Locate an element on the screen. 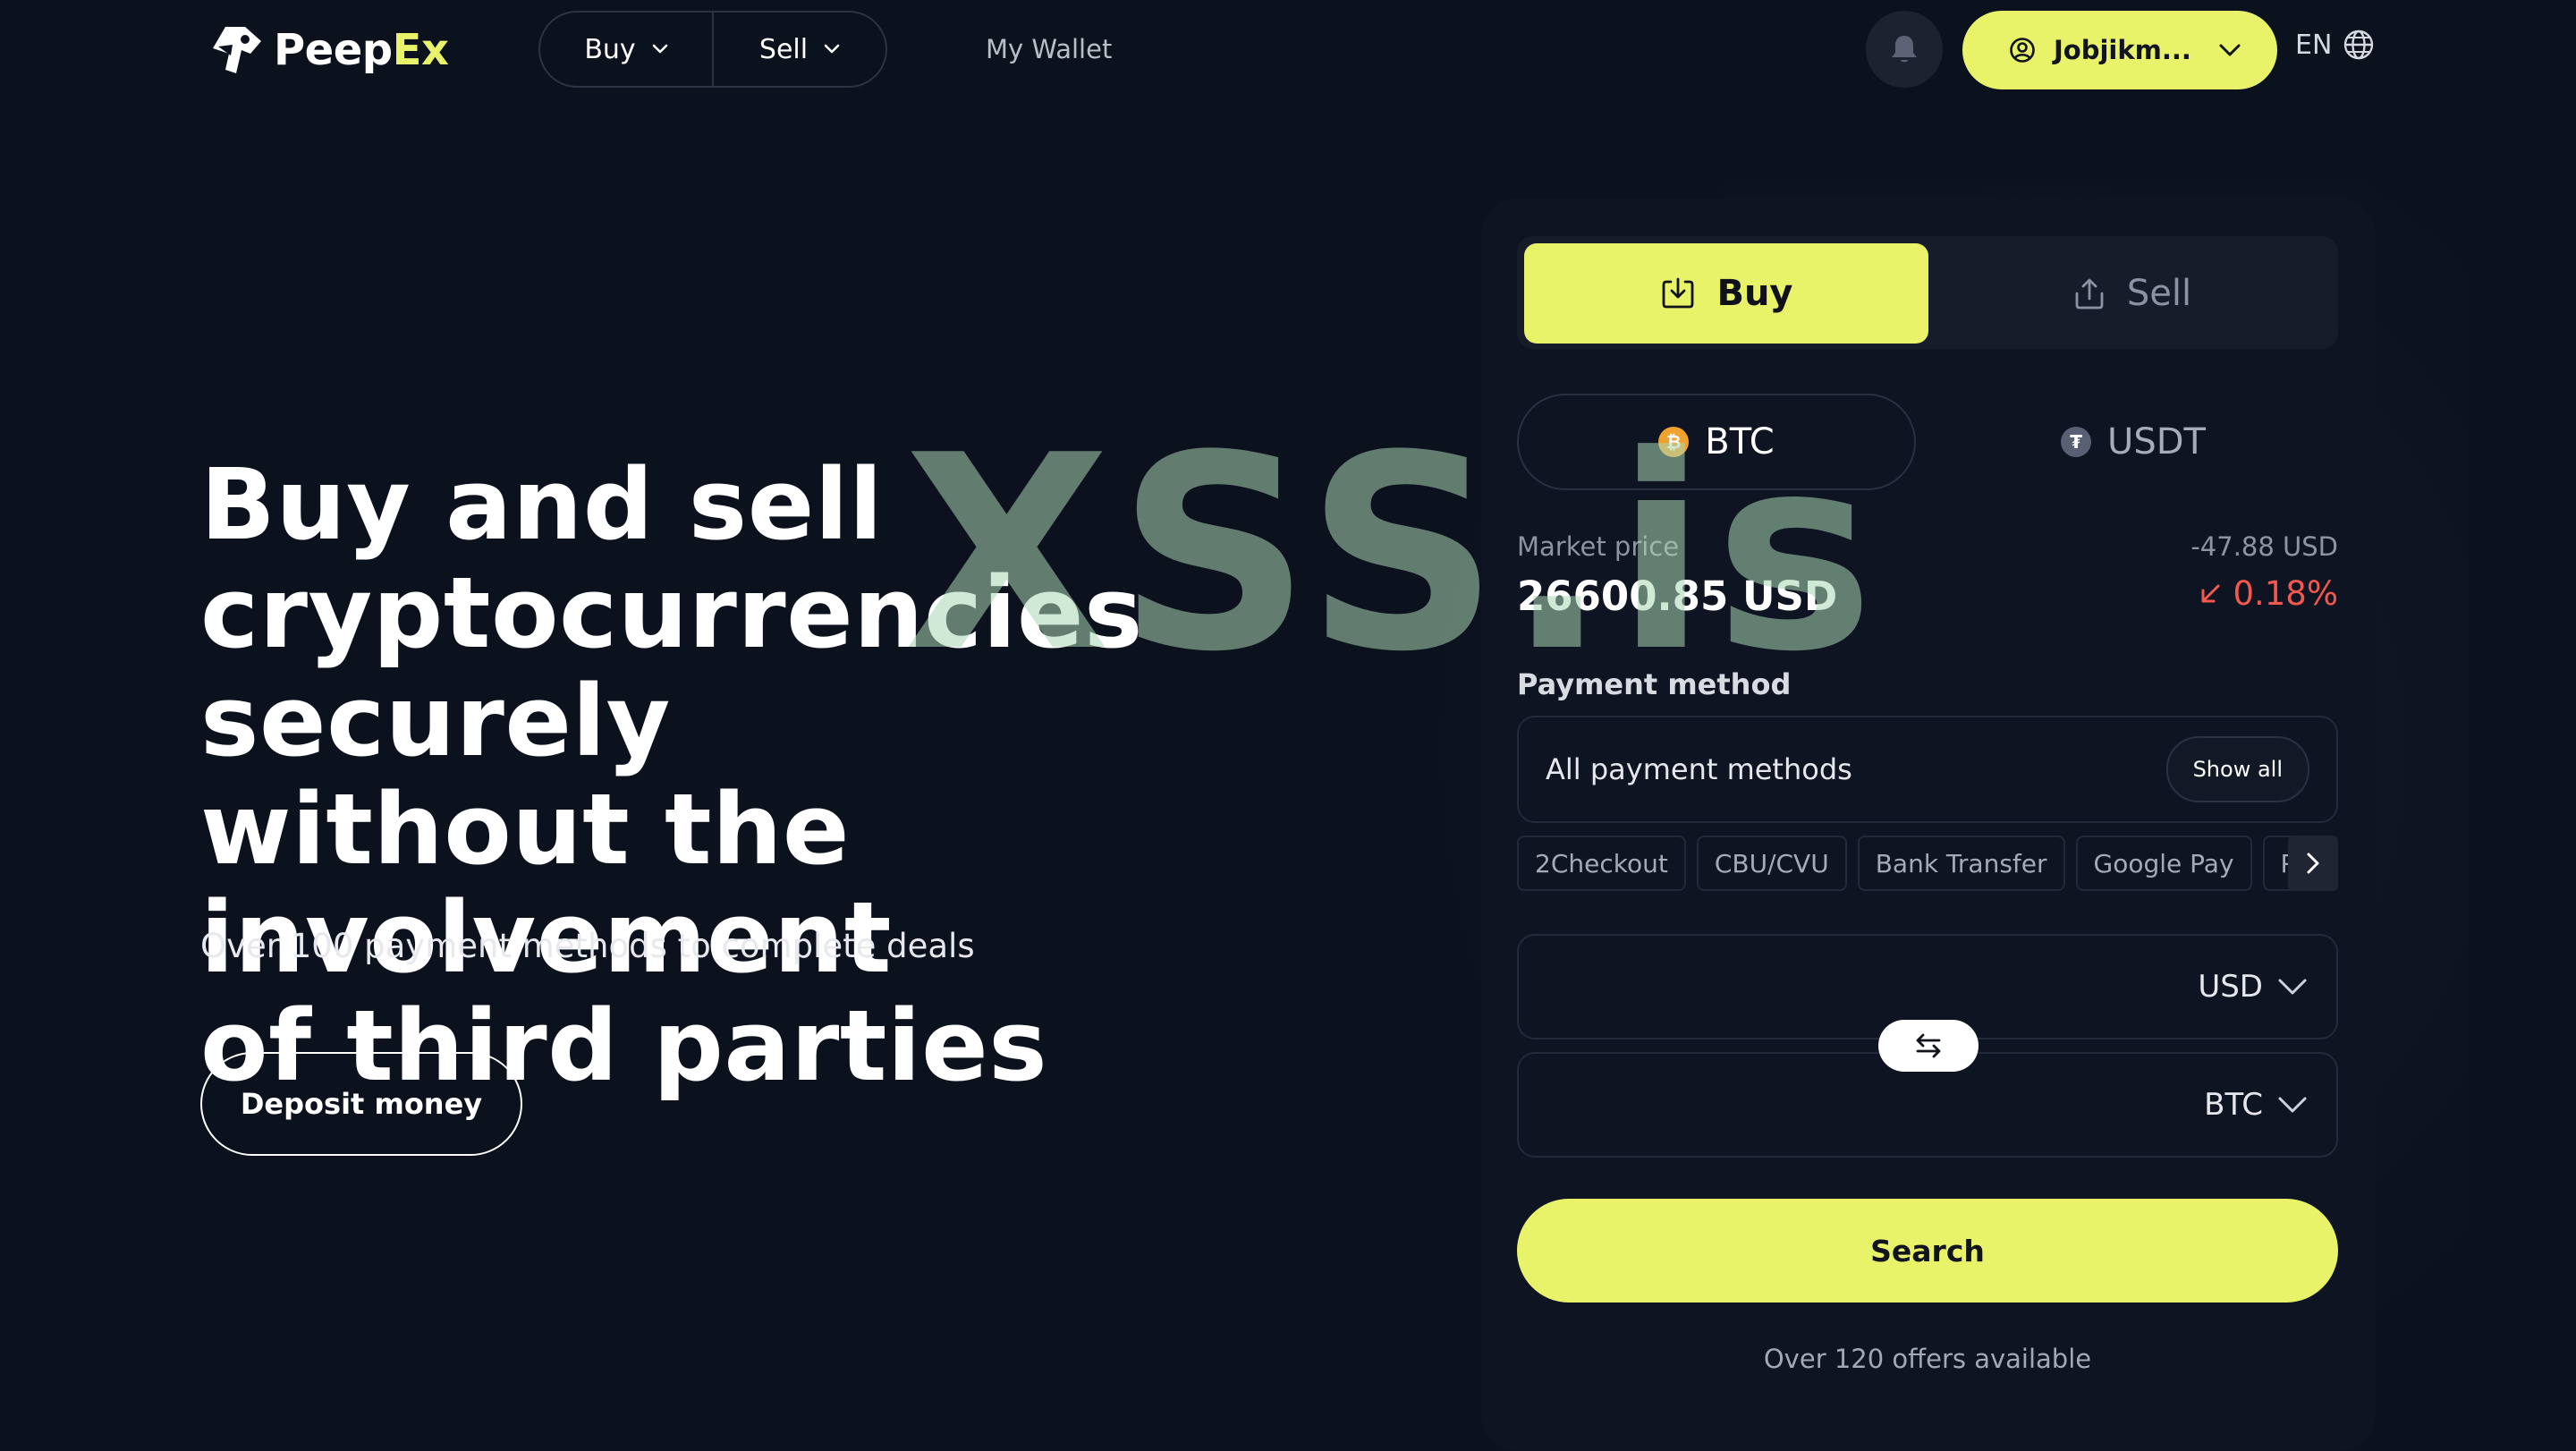 This screenshot has height=1451, width=2576. arrow-down-left-icon is located at coordinates (2210, 593).